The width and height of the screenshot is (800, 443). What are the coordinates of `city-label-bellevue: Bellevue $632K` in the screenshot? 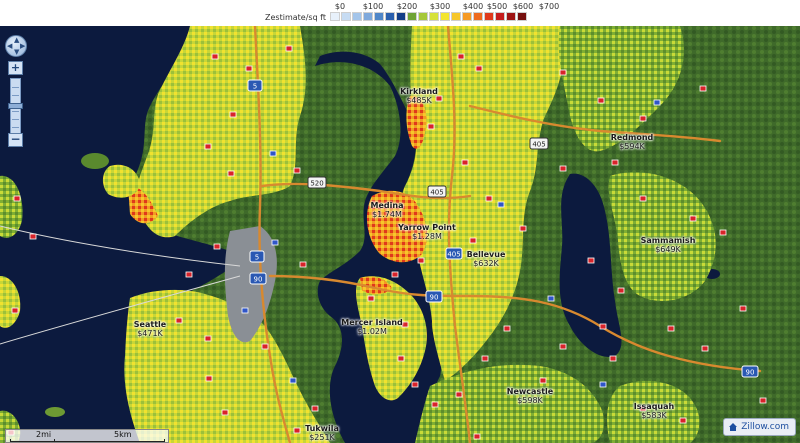 It's located at (486, 259).